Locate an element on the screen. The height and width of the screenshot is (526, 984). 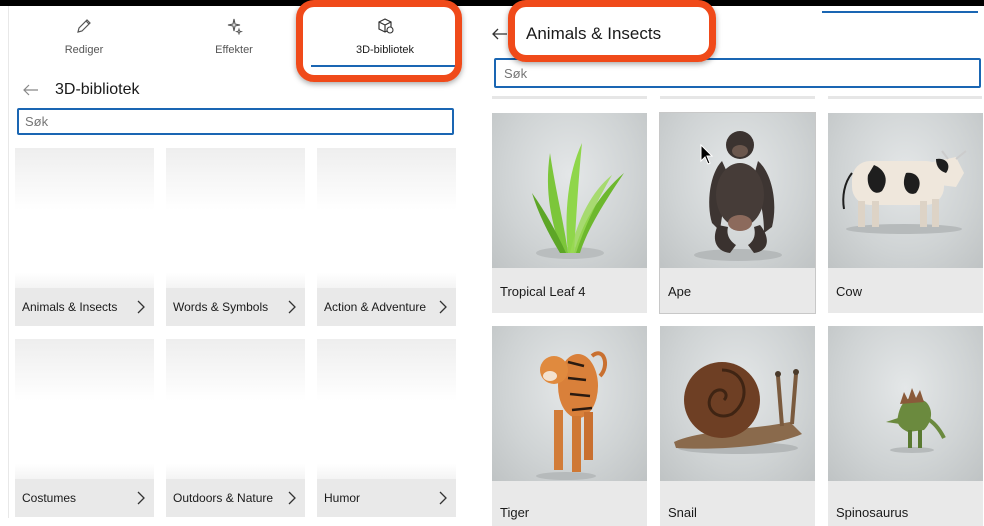
cow-model-image is located at coordinates (904, 192).